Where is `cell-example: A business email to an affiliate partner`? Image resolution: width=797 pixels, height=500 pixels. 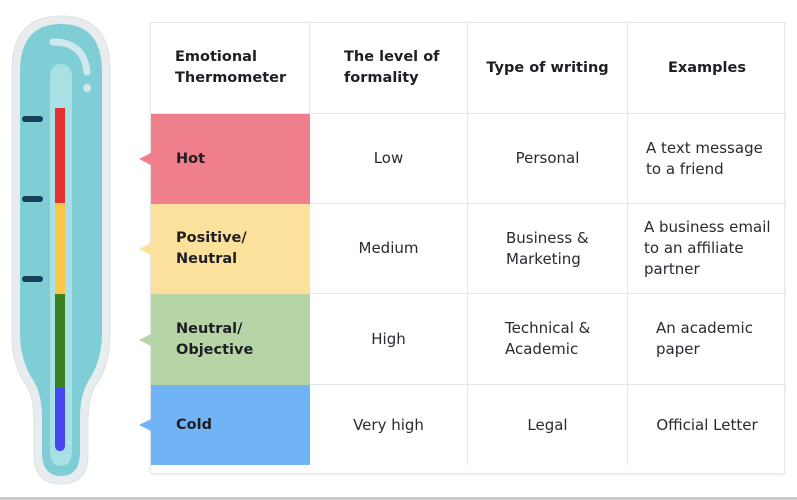
cell-example: A business email to an affiliate partner is located at coordinates (707, 249).